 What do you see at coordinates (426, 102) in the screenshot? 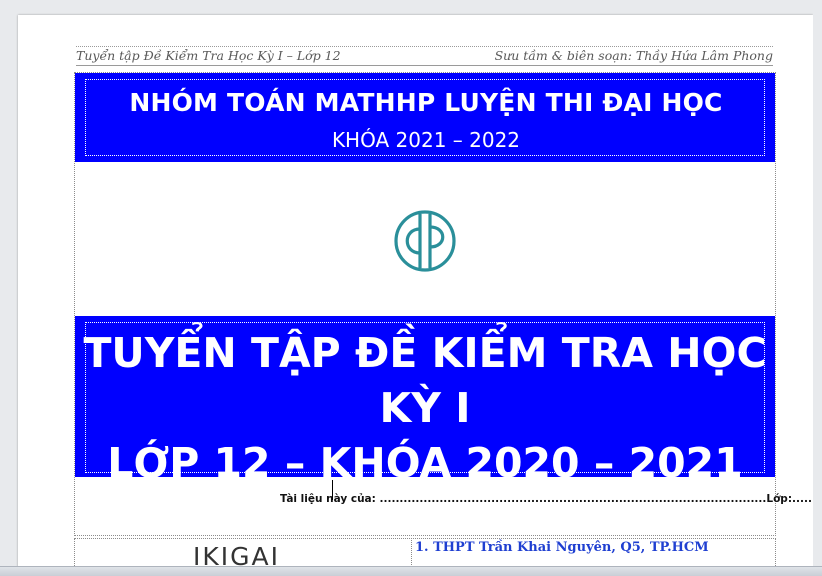
I see `group-title: NHÓM TOÁN MATHHP LUYỆN THI ĐẠI HỌC` at bounding box center [426, 102].